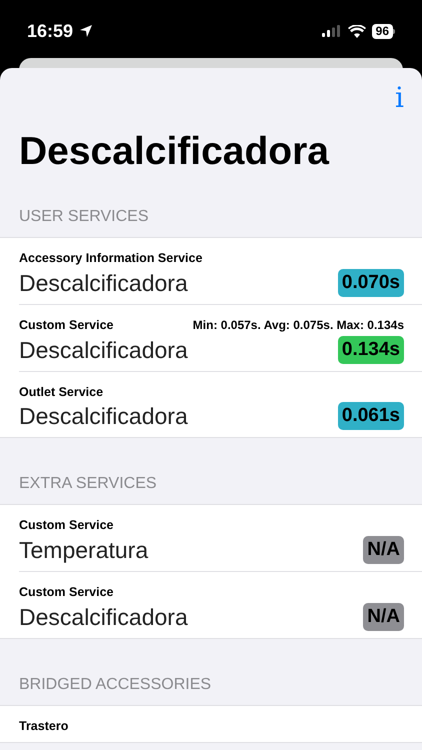 This screenshot has width=422, height=750. What do you see at coordinates (383, 31) in the screenshot?
I see `battery-indicator: 96` at bounding box center [383, 31].